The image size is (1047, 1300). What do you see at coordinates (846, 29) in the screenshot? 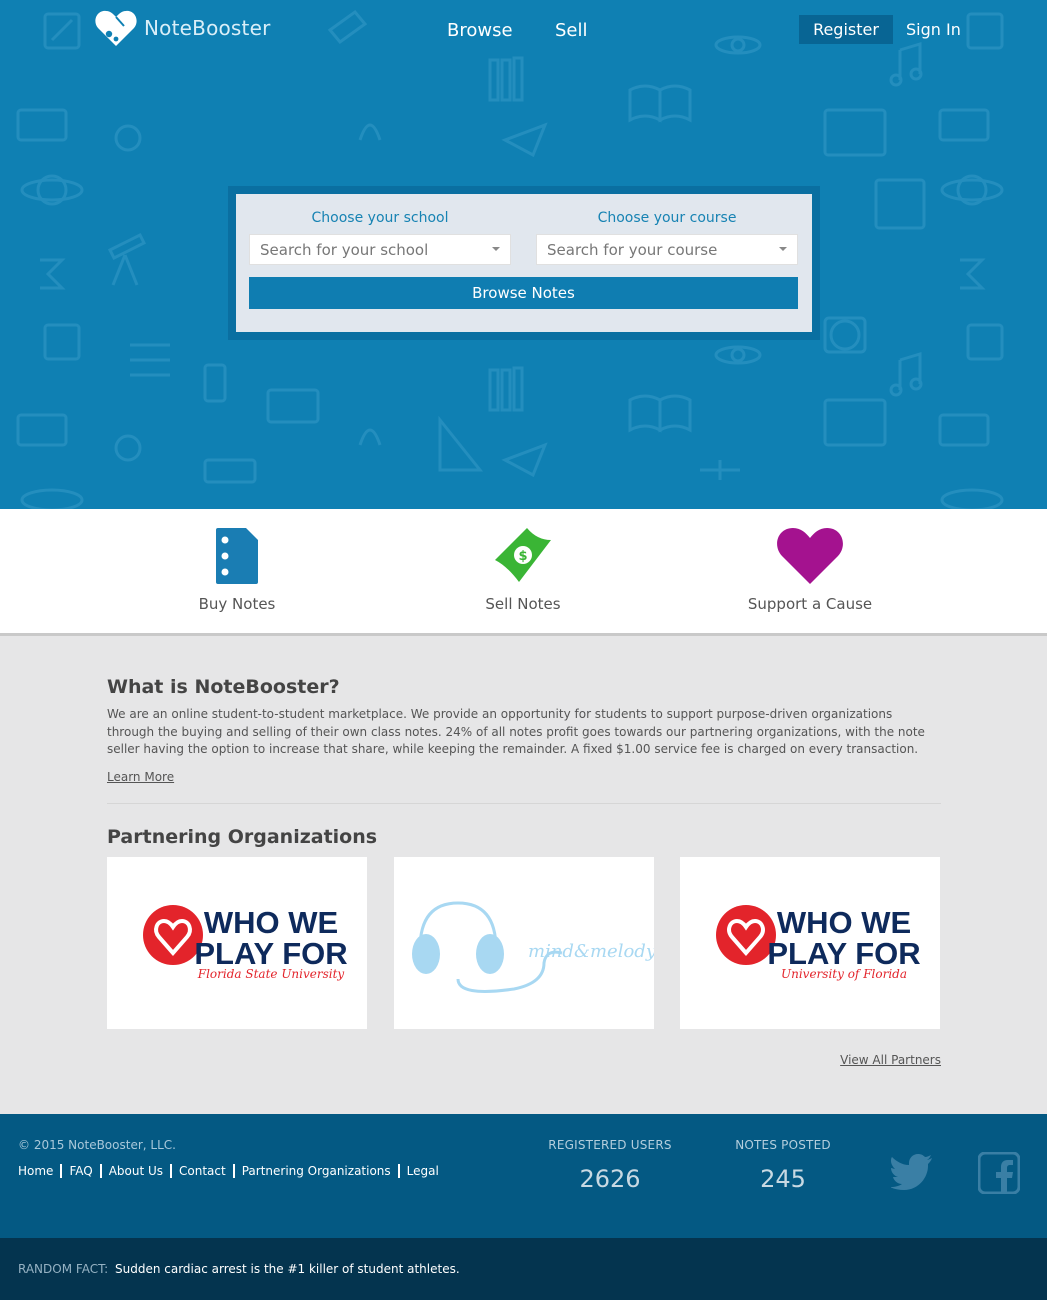
I see `register-button: Register` at bounding box center [846, 29].